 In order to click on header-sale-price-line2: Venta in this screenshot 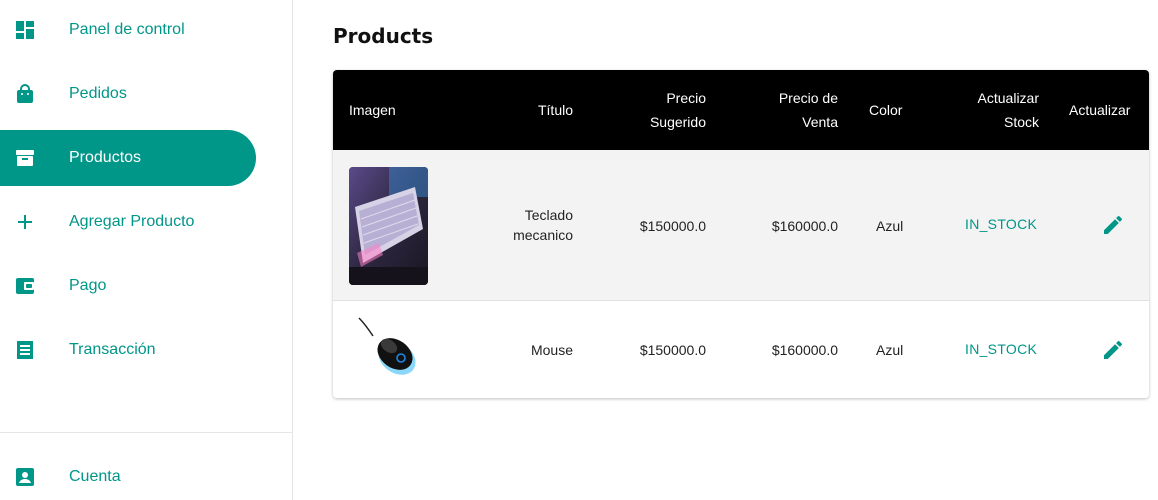, I will do `click(820, 122)`.